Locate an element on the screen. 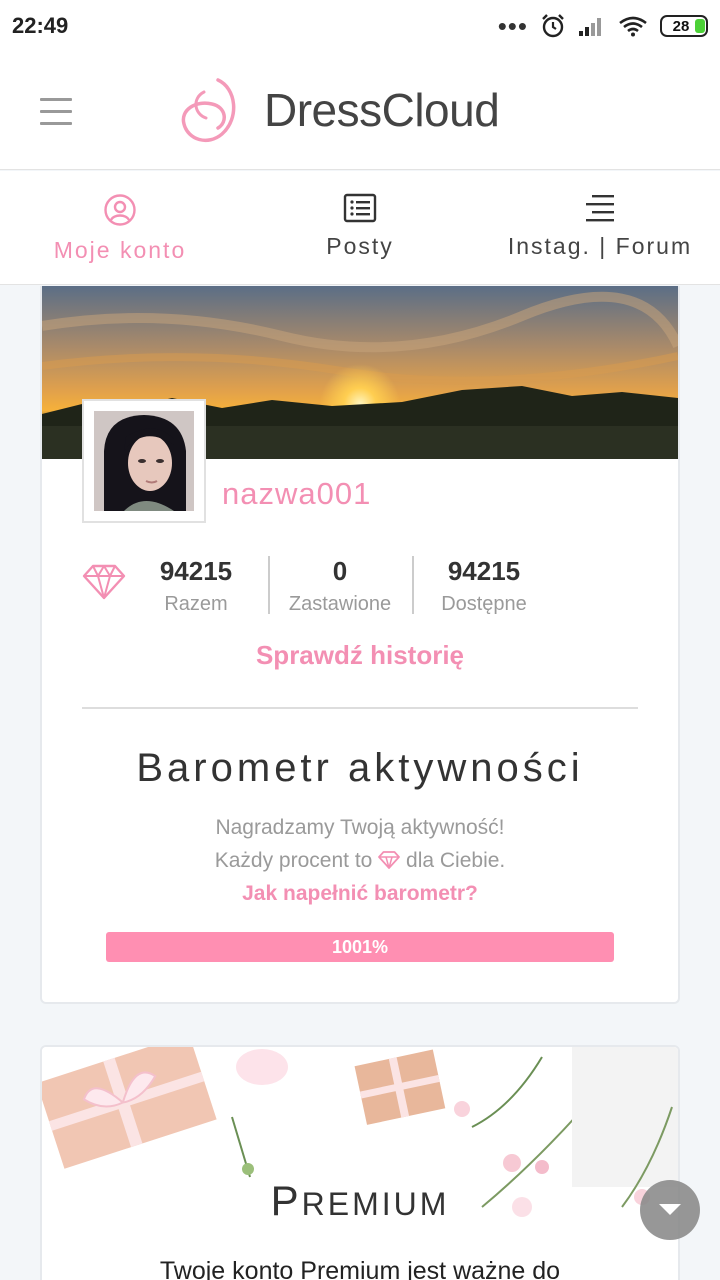  premium-validity-text: Twoje konto Premium jest ważne do is located at coordinates (360, 1268).